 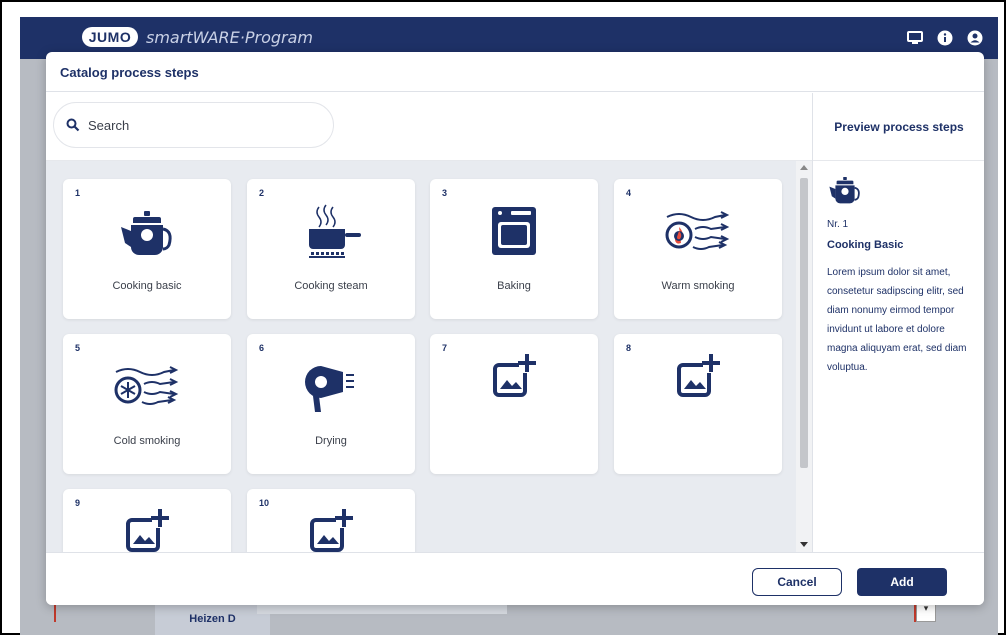 I want to click on brand-text: smartWARE·Program, so click(x=229, y=37).